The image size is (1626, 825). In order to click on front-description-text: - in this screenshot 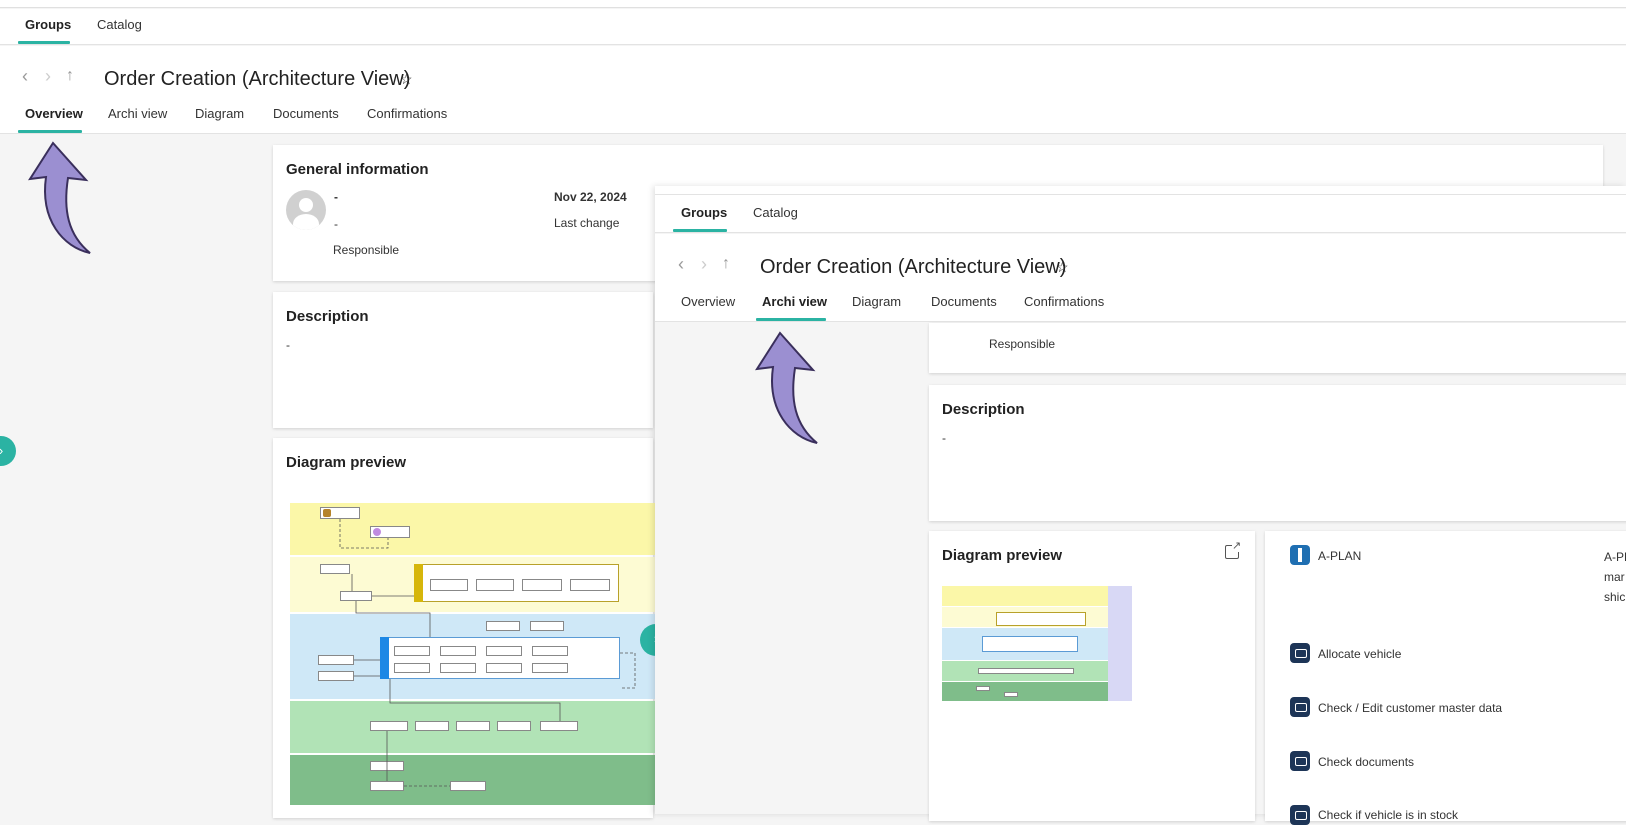, I will do `click(944, 438)`.